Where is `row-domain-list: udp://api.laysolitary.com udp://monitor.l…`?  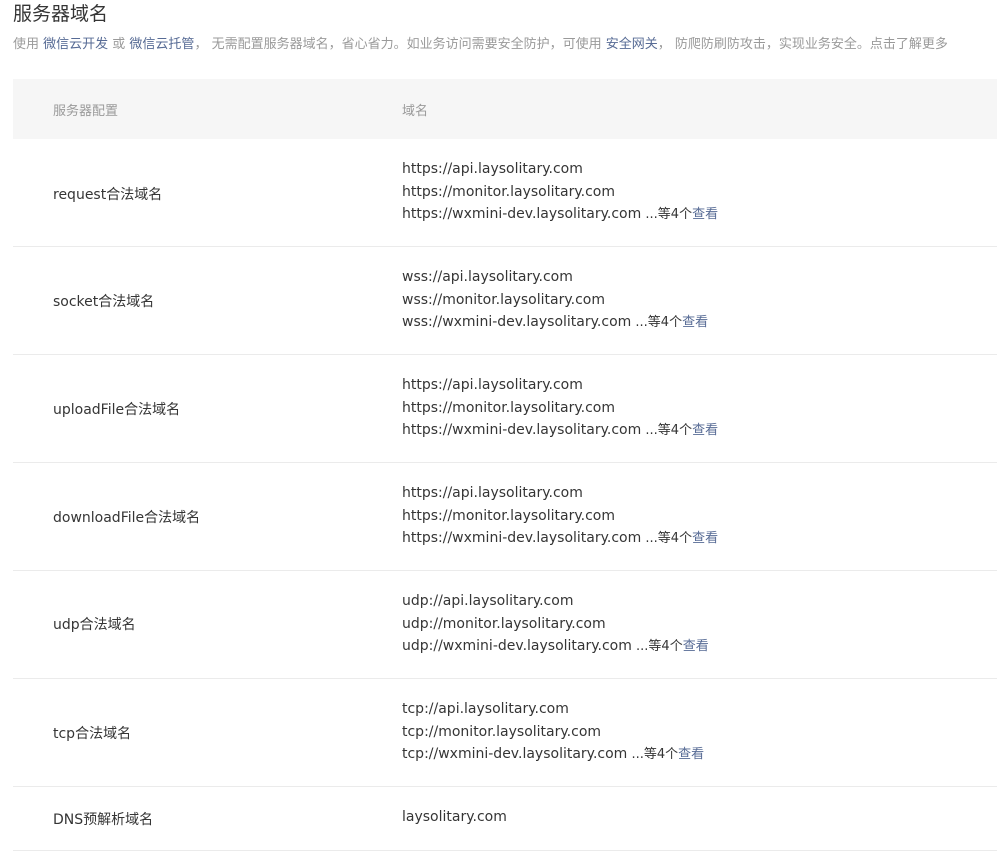
row-domain-list: udp://api.laysolitary.com udp://monitor.l… is located at coordinates (555, 624).